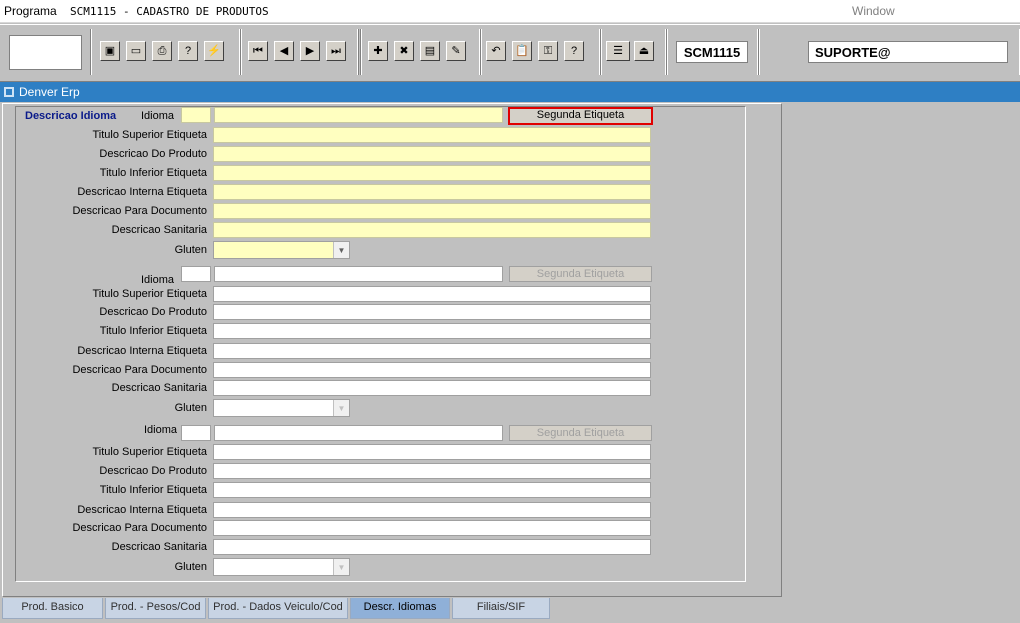  Describe the element at coordinates (712, 52) in the screenshot. I see `module-code: SCM1115` at that location.